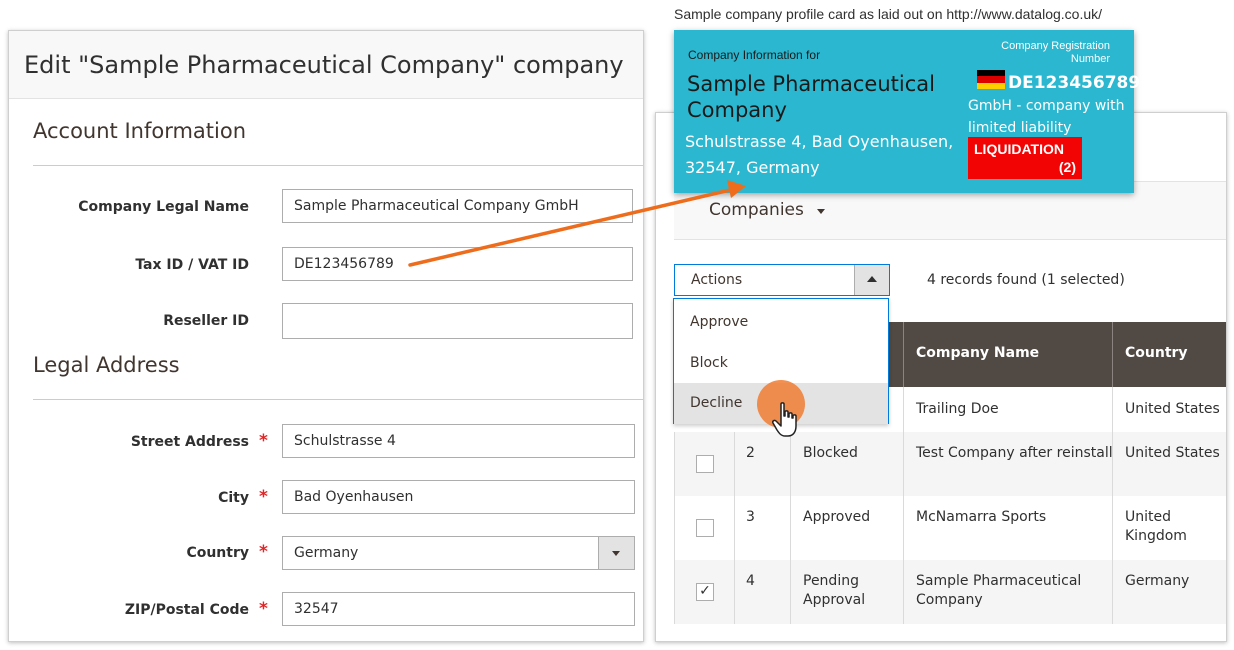 The width and height of the screenshot is (1234, 650). Describe the element at coordinates (1156, 353) in the screenshot. I see `column-header-country: Country` at that location.